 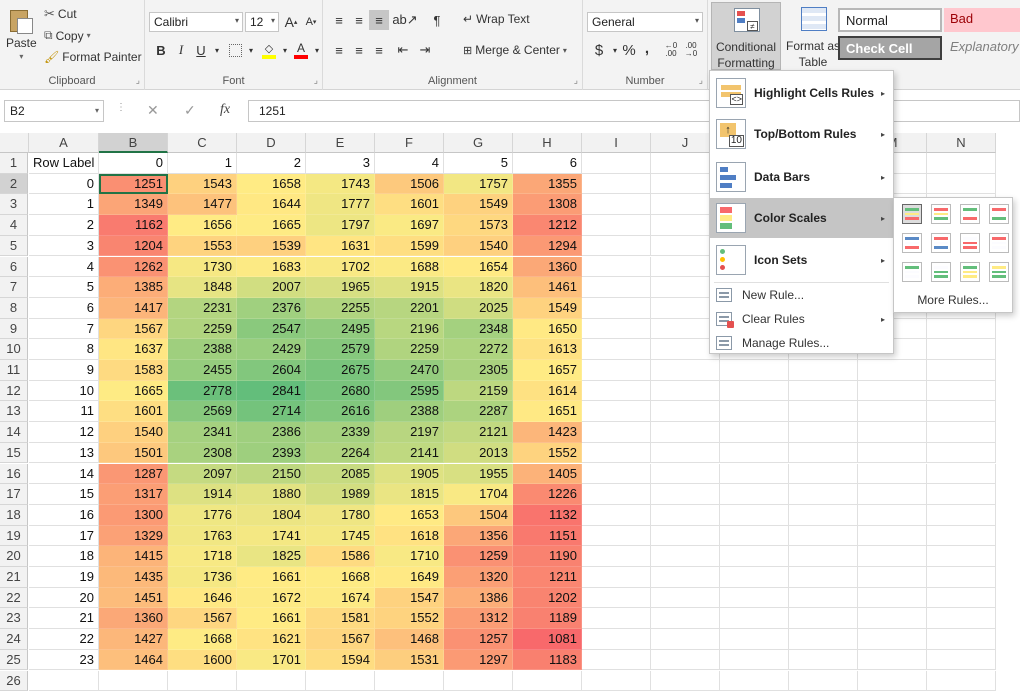 What do you see at coordinates (616, 618) in the screenshot?
I see `cell-i23` at bounding box center [616, 618].